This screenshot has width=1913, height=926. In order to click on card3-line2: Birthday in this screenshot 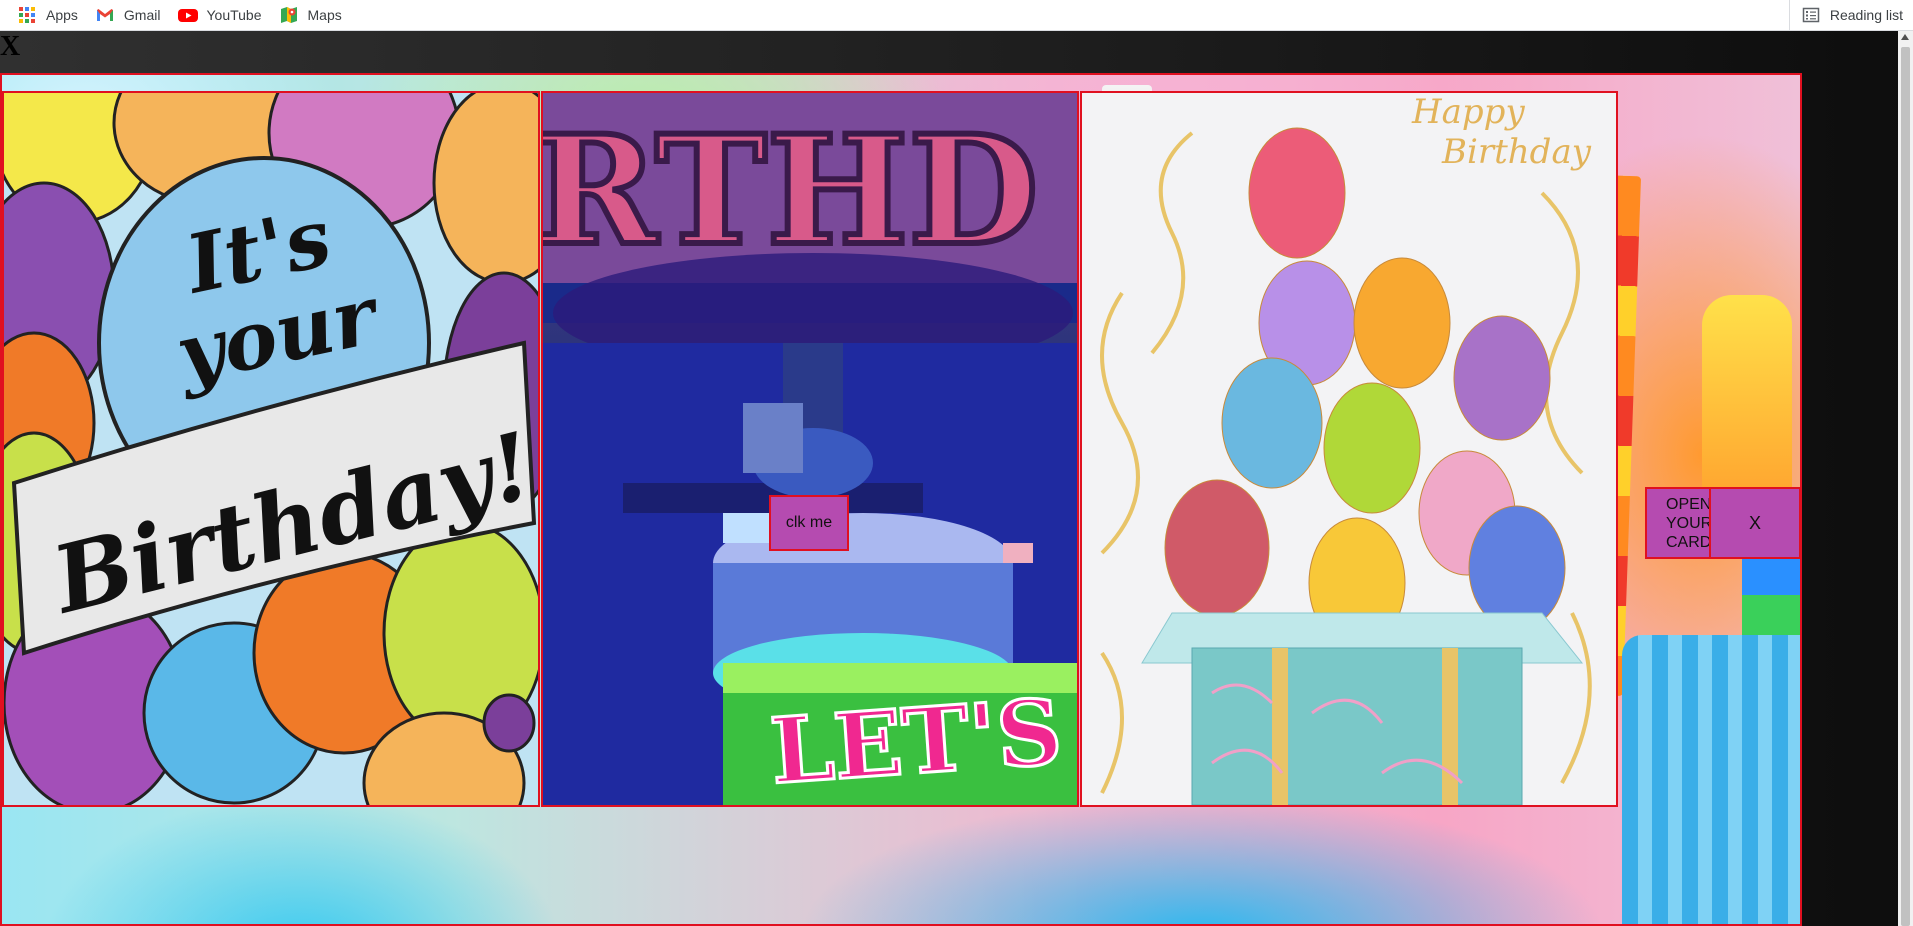, I will do `click(1516, 152)`.